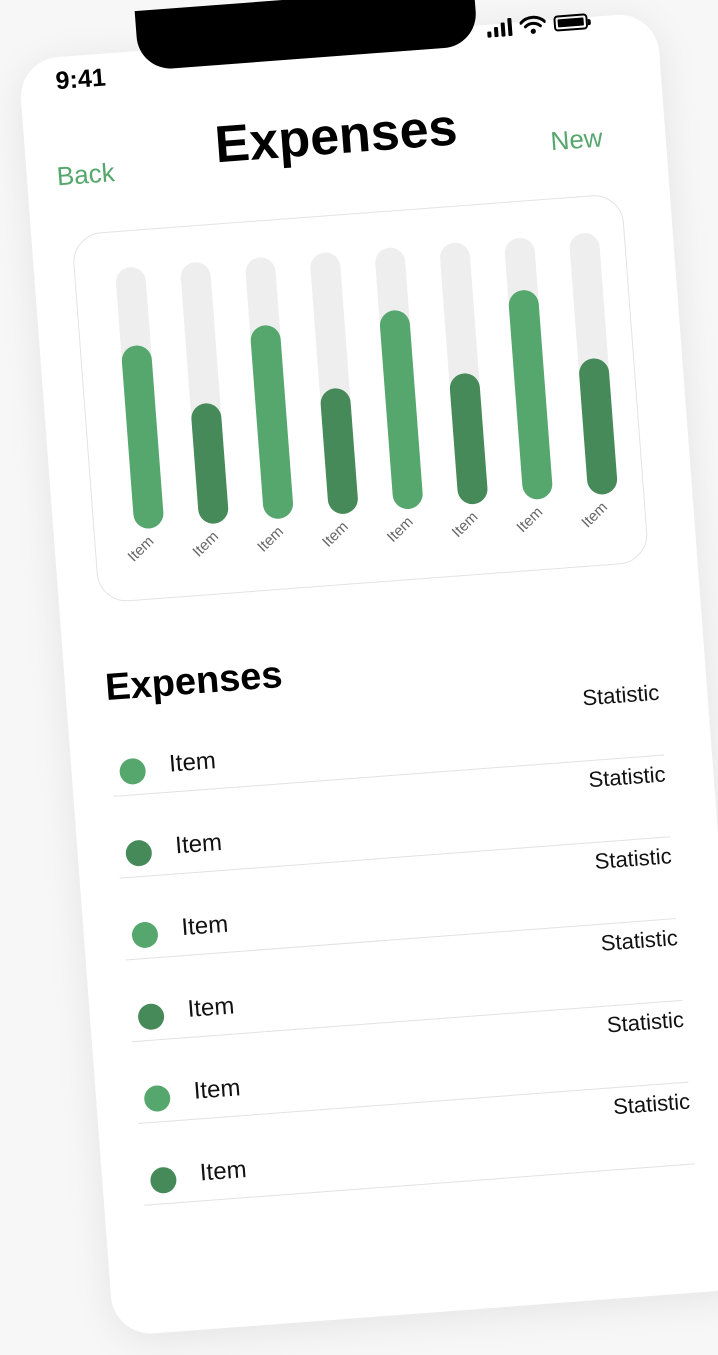 This screenshot has height=1355, width=718. Describe the element at coordinates (336, 136) in the screenshot. I see `page-title: Expenses` at that location.